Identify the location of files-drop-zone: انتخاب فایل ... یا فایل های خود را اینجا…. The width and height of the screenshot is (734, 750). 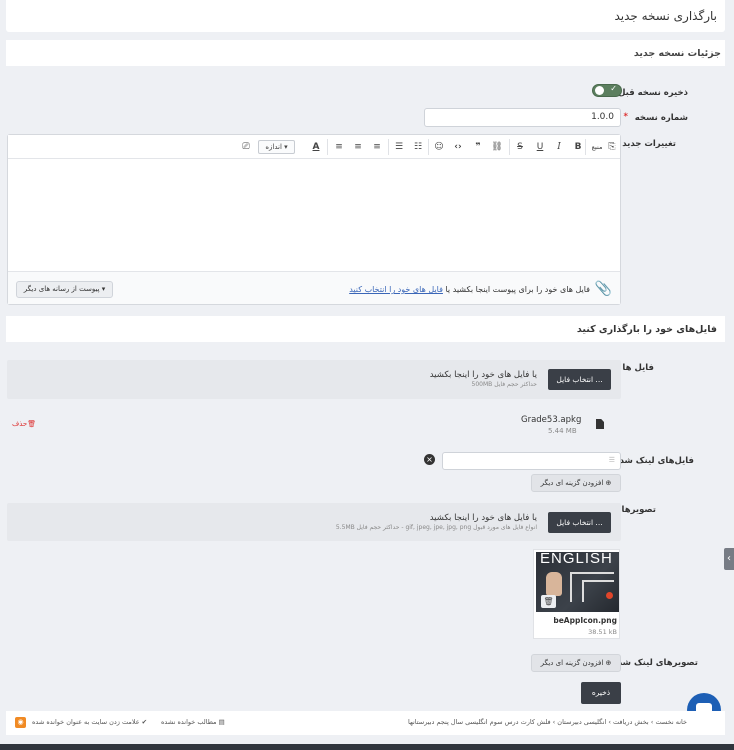
(314, 379).